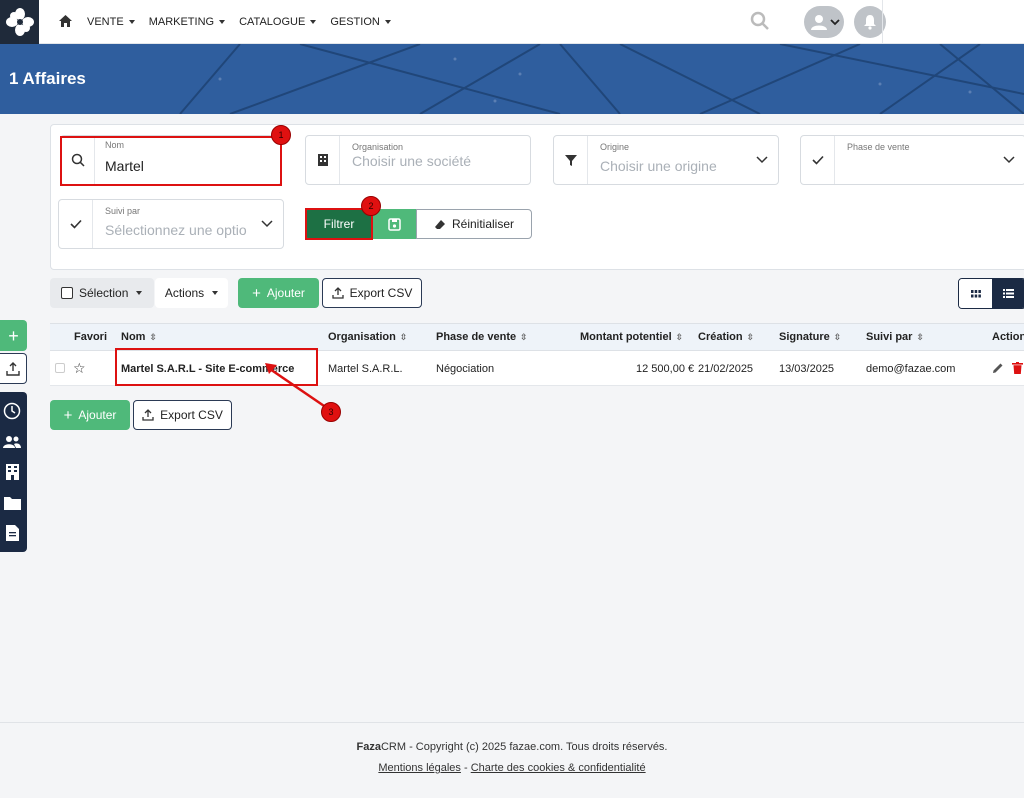 The width and height of the screenshot is (1024, 798). I want to click on edit-icon, so click(998, 369).